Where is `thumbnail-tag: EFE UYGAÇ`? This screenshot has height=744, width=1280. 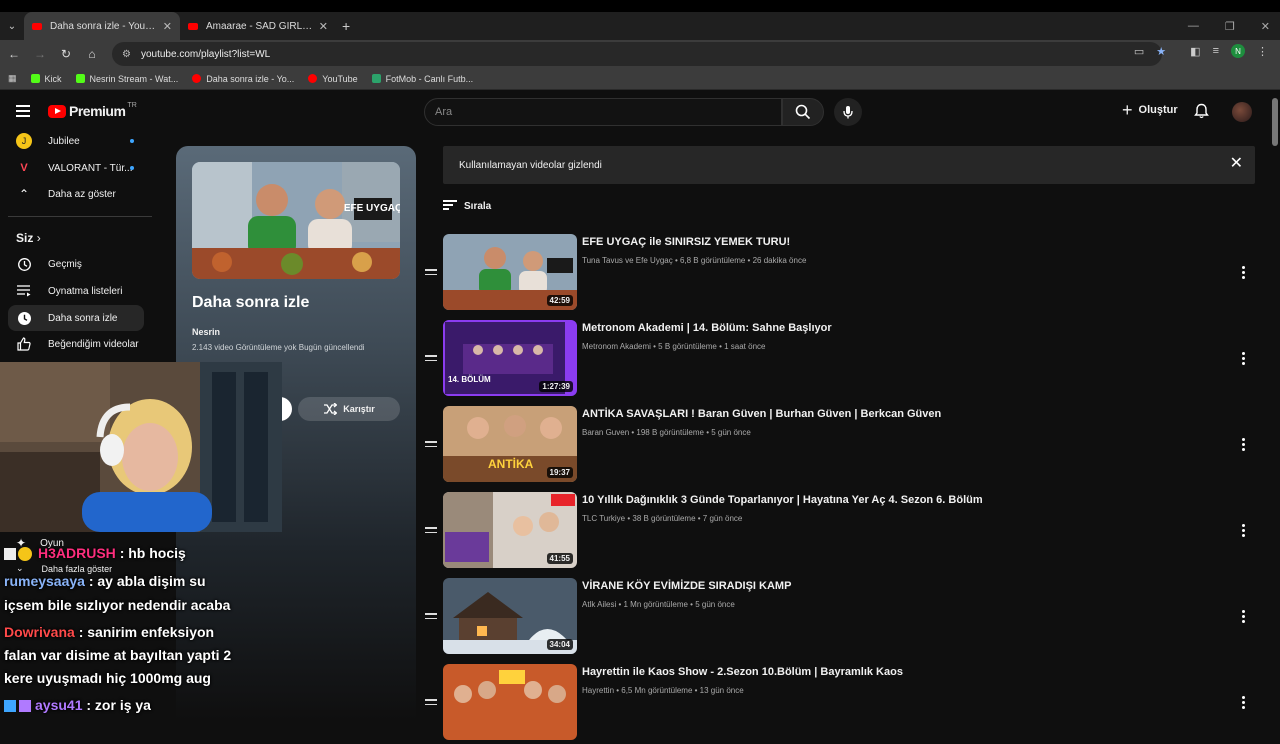
thumbnail-tag: EFE UYGAÇ is located at coordinates (372, 208).